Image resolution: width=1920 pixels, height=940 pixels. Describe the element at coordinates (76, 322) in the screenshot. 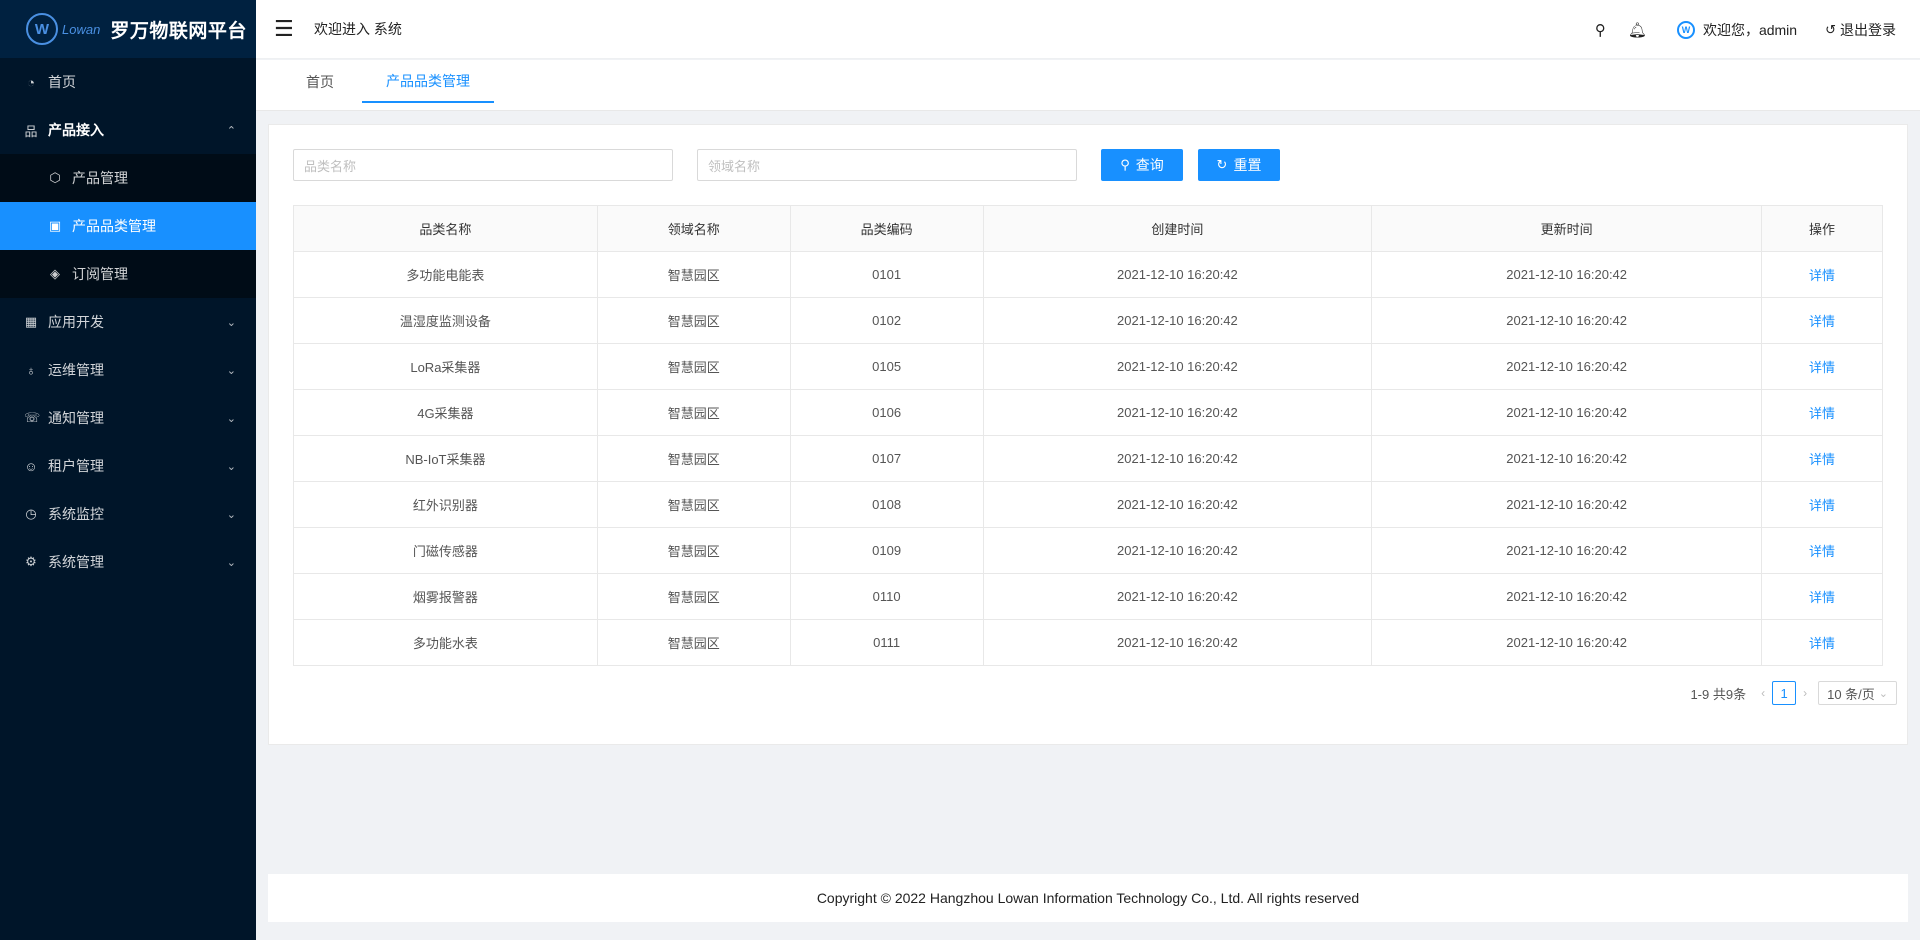

I see `sidebar-item-label: 应用开发` at that location.